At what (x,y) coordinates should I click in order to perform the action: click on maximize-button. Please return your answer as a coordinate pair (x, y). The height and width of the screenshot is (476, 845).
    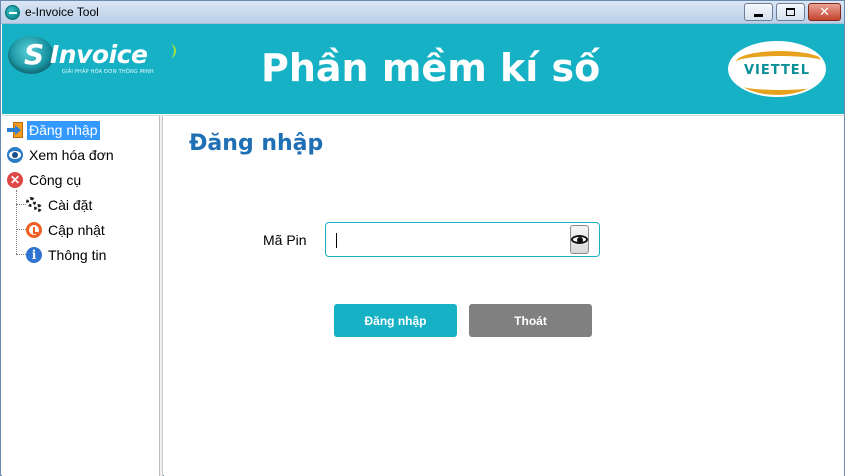
    Looking at the image, I should click on (790, 12).